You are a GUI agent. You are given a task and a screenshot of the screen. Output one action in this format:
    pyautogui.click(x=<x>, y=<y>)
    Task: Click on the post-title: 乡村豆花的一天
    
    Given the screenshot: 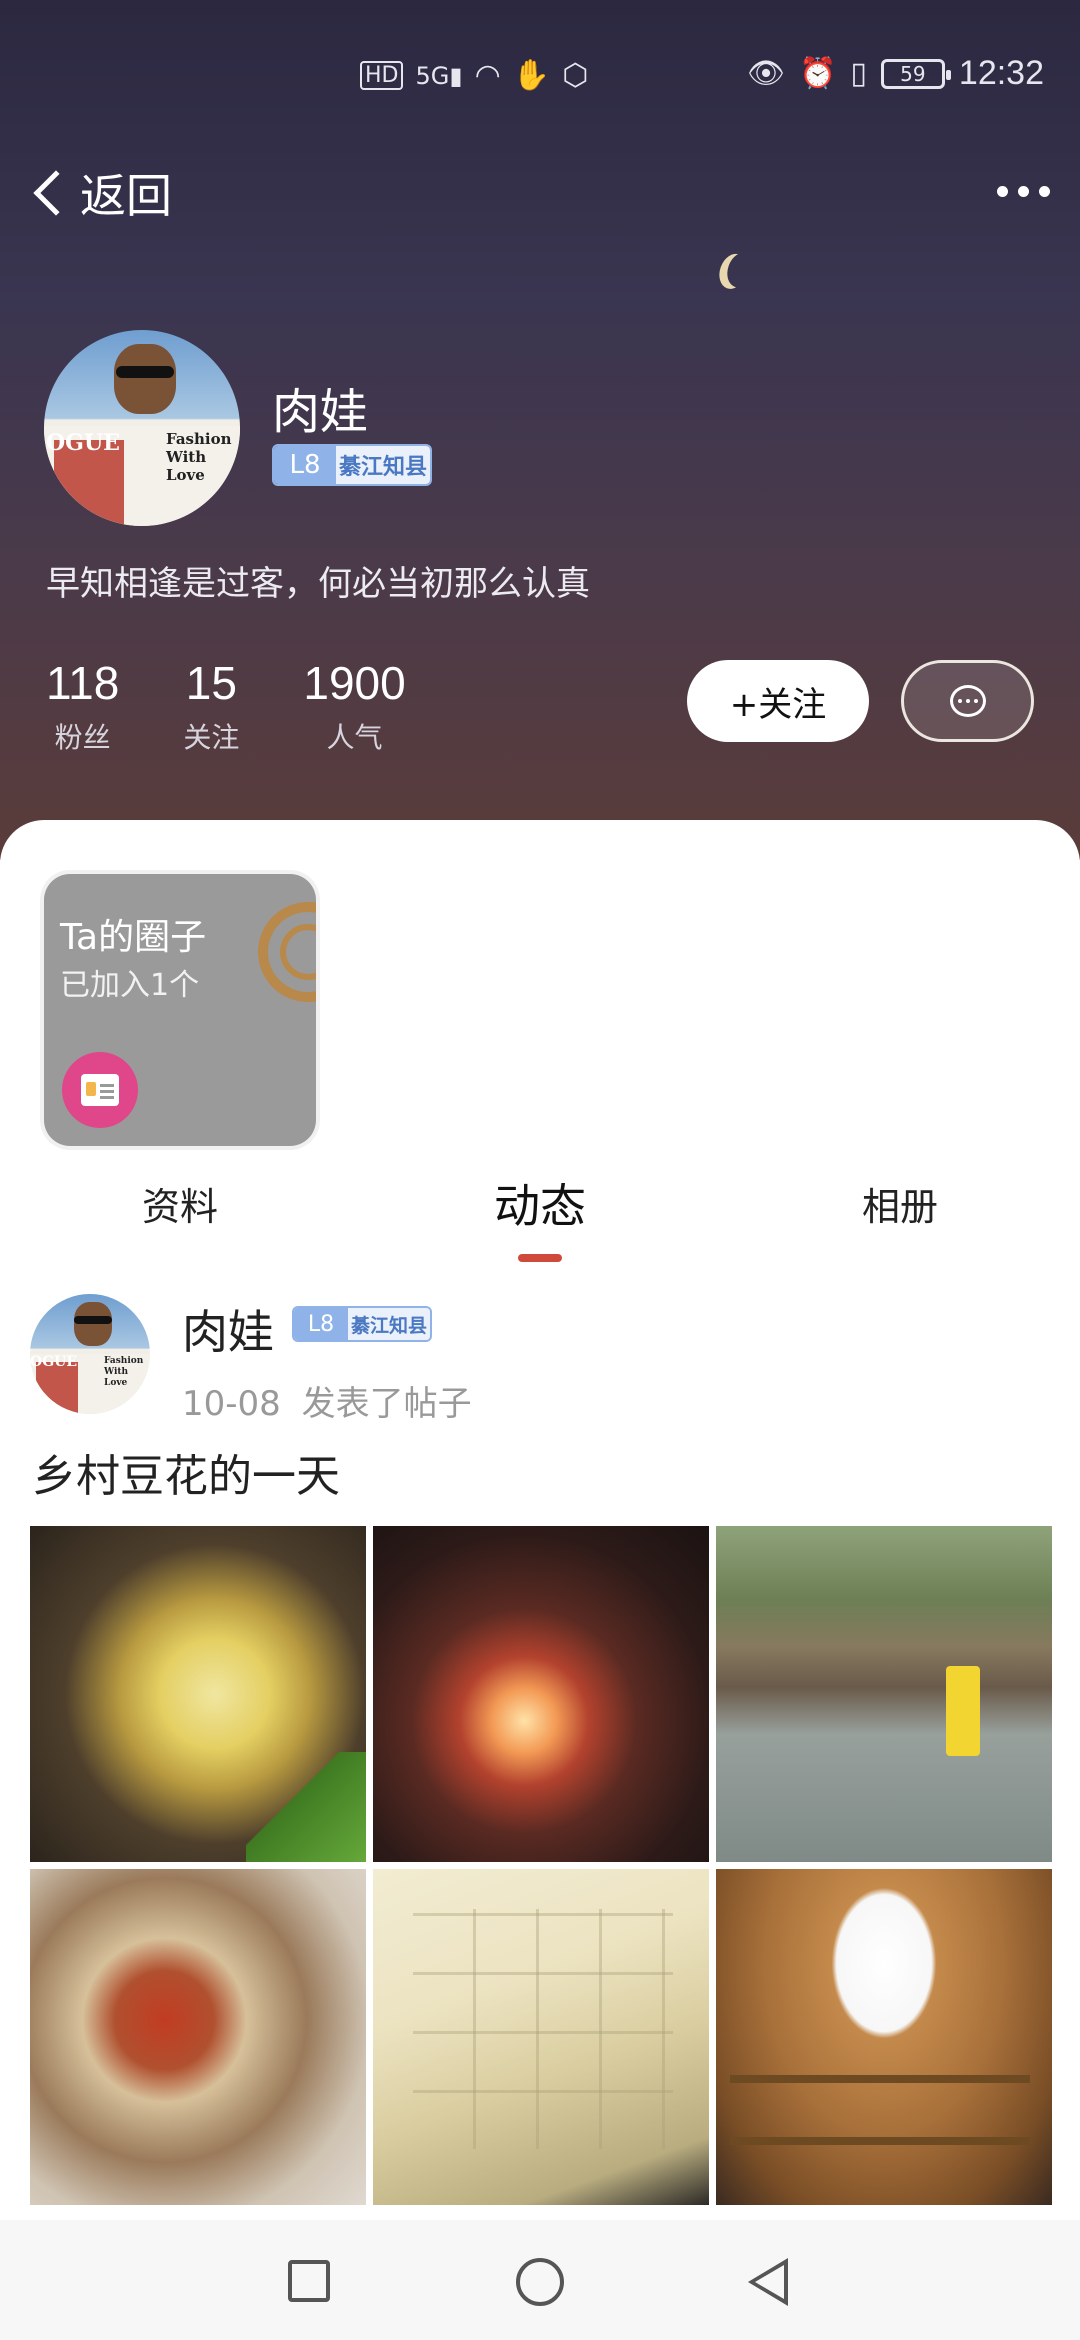 What is the action you would take?
    pyautogui.click(x=186, y=1472)
    